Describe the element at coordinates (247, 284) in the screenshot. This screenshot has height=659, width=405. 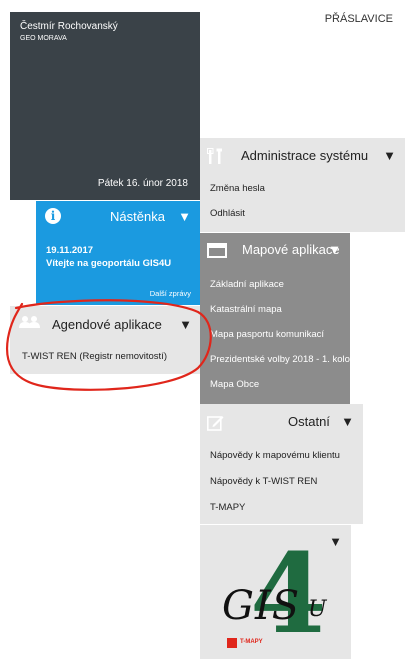
I see `menu-item-basic-application: Základní aplikace` at that location.